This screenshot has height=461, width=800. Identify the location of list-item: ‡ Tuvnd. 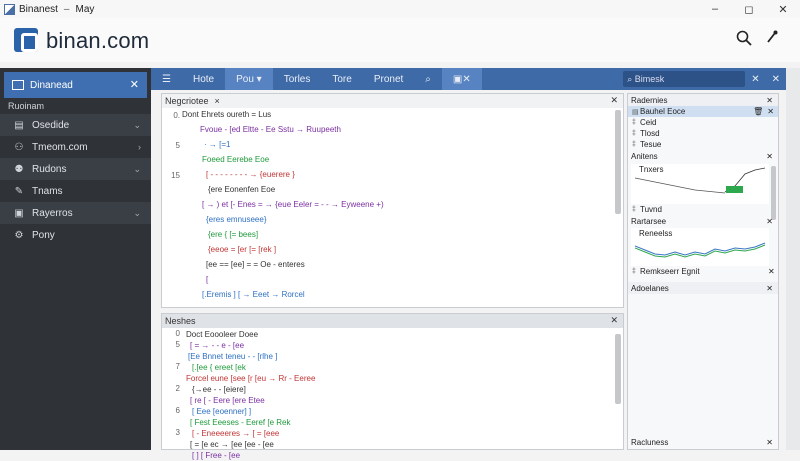
(645, 209).